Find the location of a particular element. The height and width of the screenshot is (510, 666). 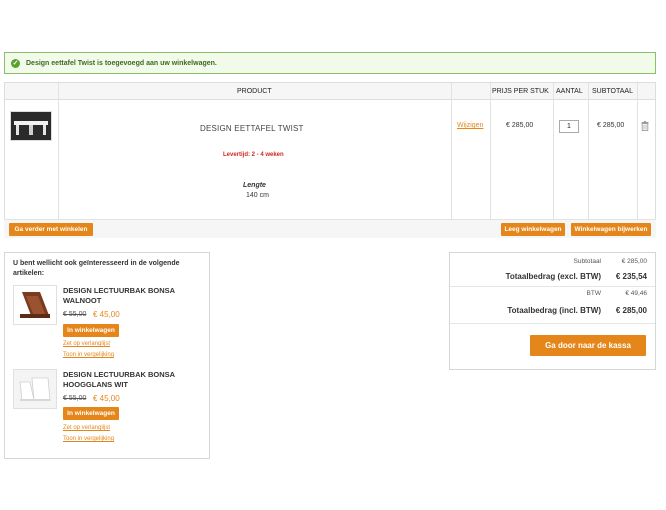

option-label: Lengte is located at coordinates (254, 185).